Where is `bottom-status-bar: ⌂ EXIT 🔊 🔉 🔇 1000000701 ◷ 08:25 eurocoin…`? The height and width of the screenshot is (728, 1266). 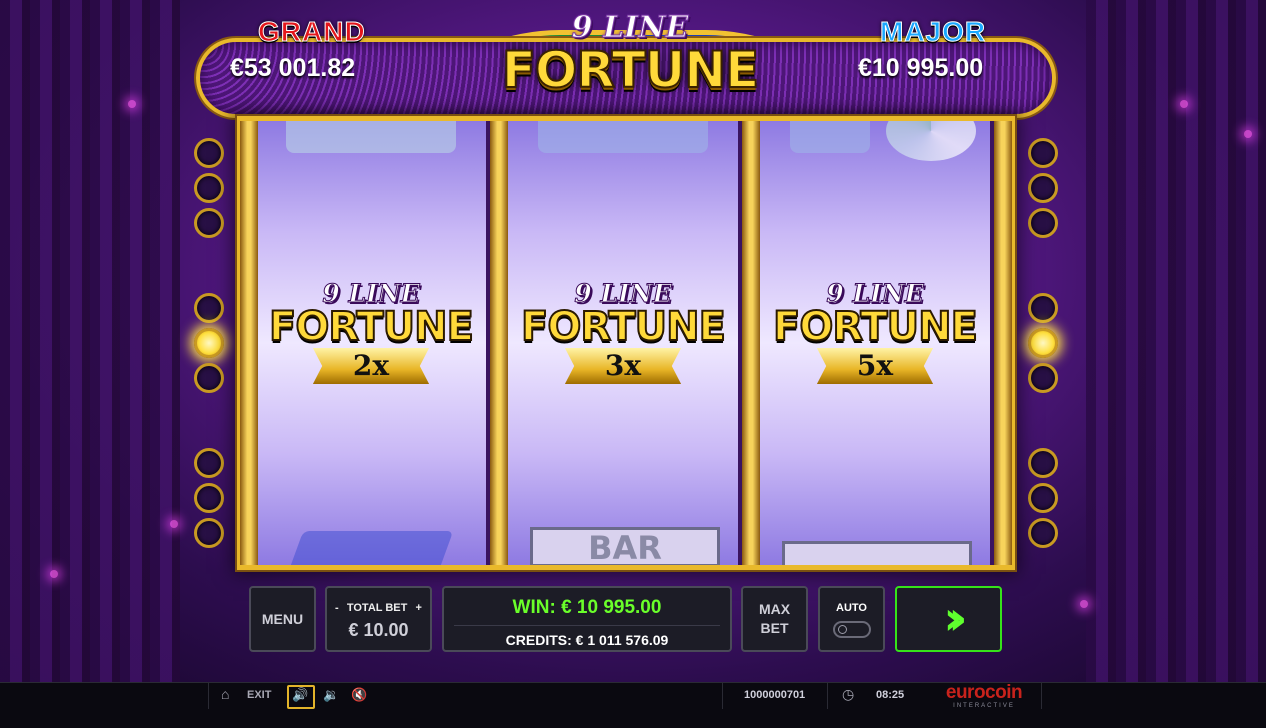 bottom-status-bar: ⌂ EXIT 🔊 🔉 🔇 1000000701 ◷ 08:25 eurocoin… is located at coordinates (633, 705).